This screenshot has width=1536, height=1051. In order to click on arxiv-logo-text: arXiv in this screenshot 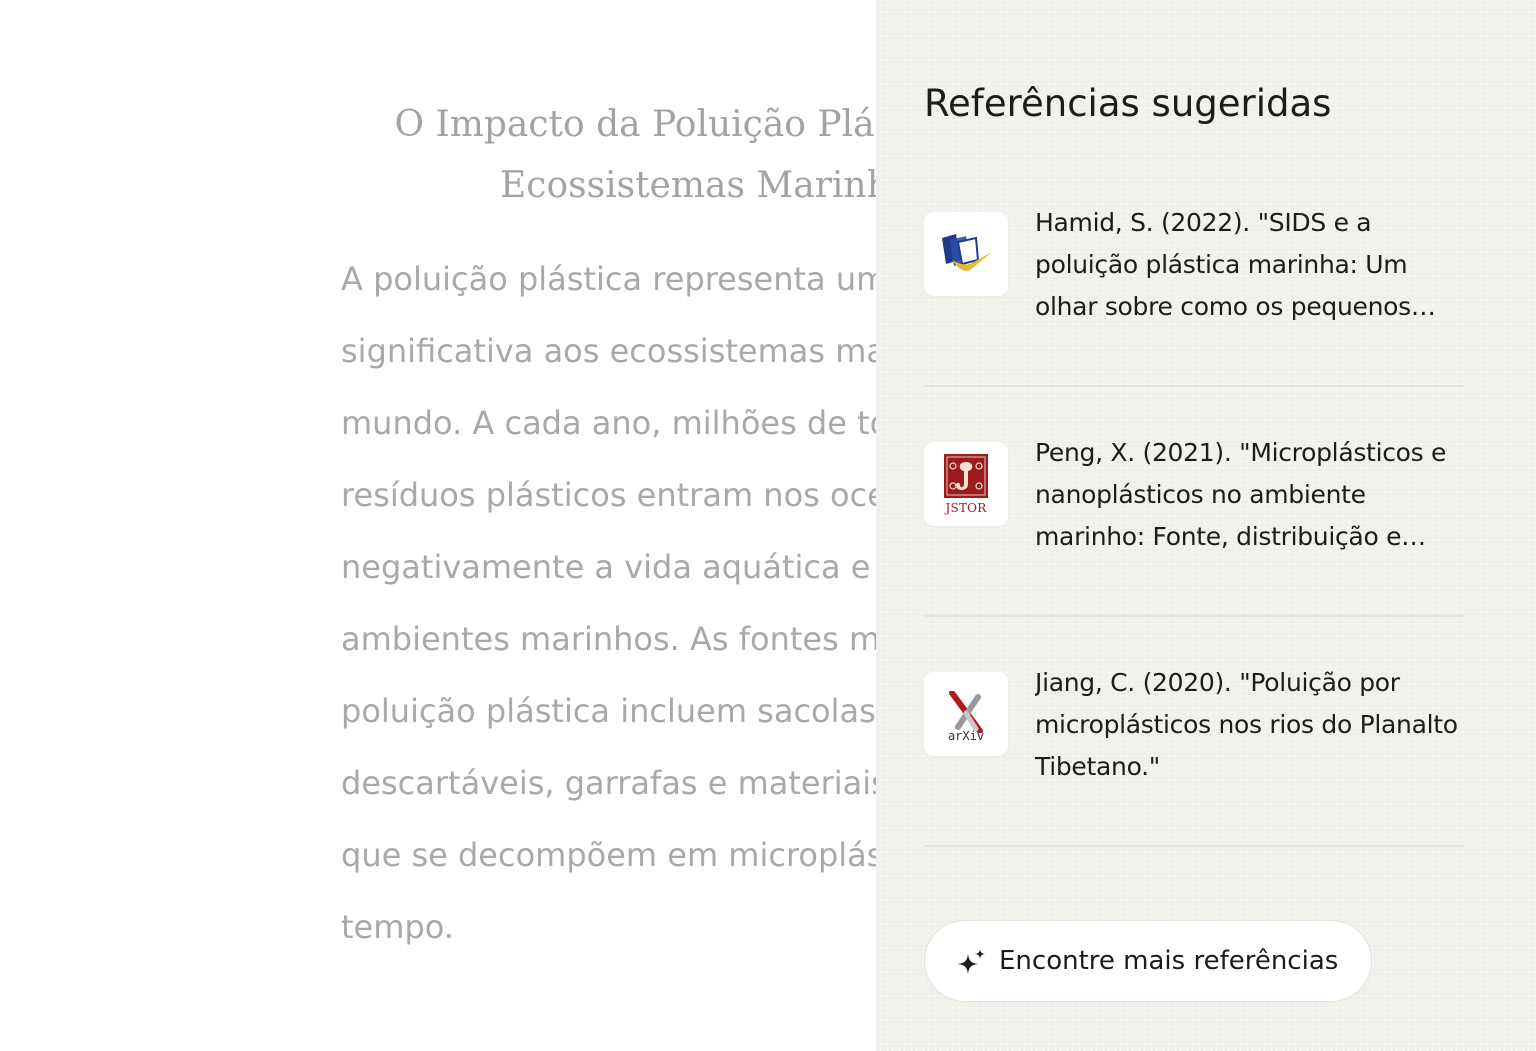, I will do `click(966, 736)`.